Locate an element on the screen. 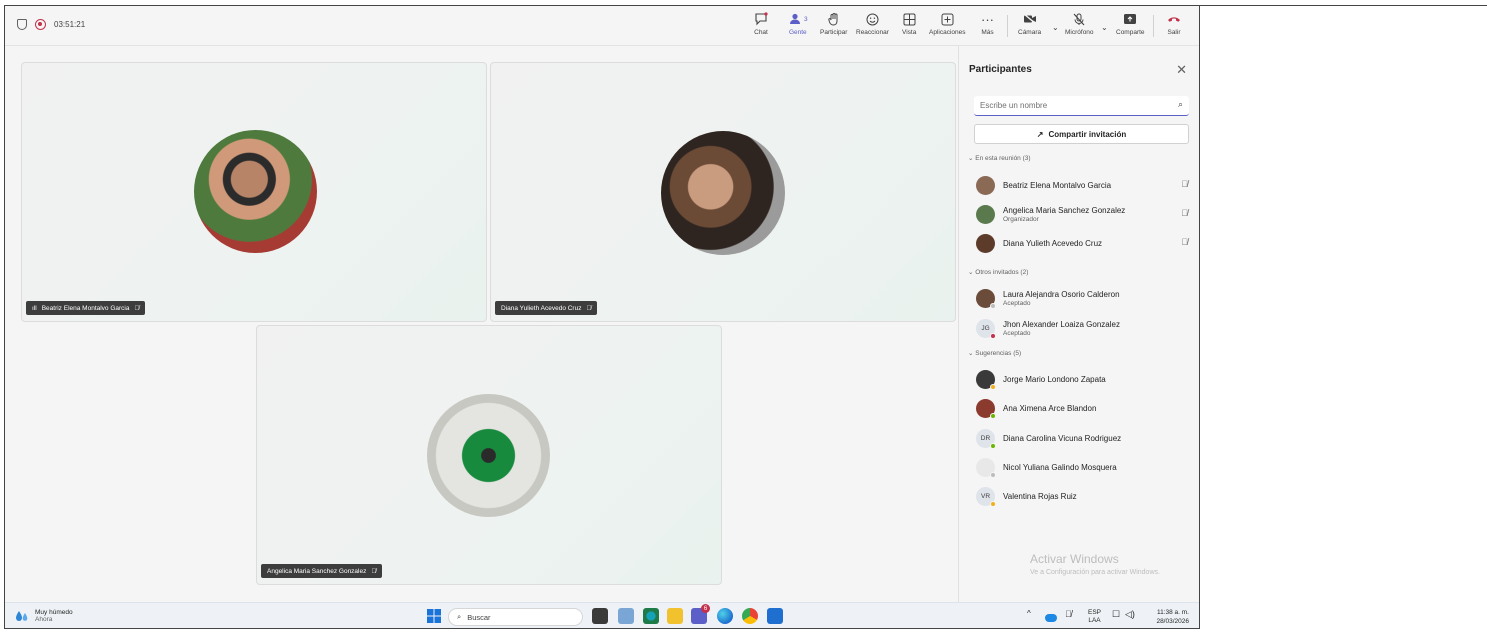 The image size is (1487, 632). outlook-icon is located at coordinates (775, 616).